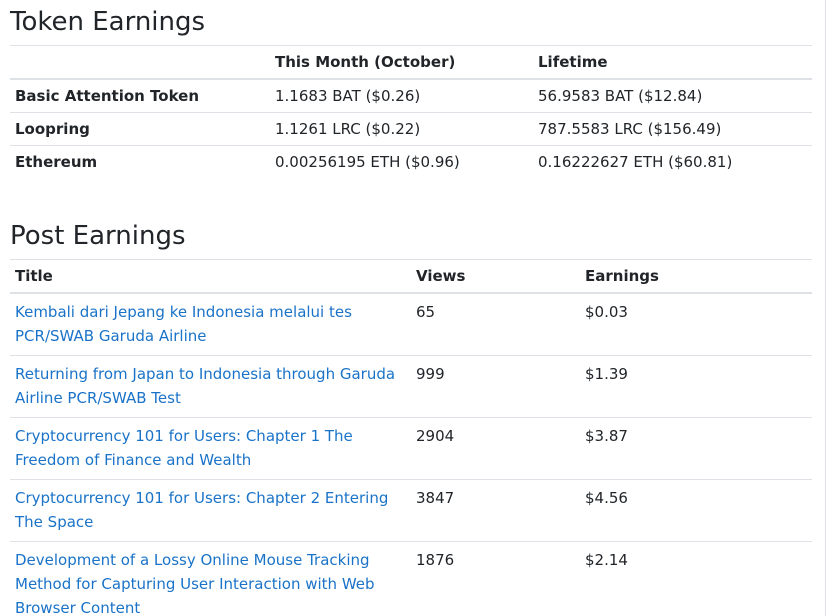 This screenshot has height=616, width=828. Describe the element at coordinates (825, 308) in the screenshot. I see `scrollbar-edge` at that location.